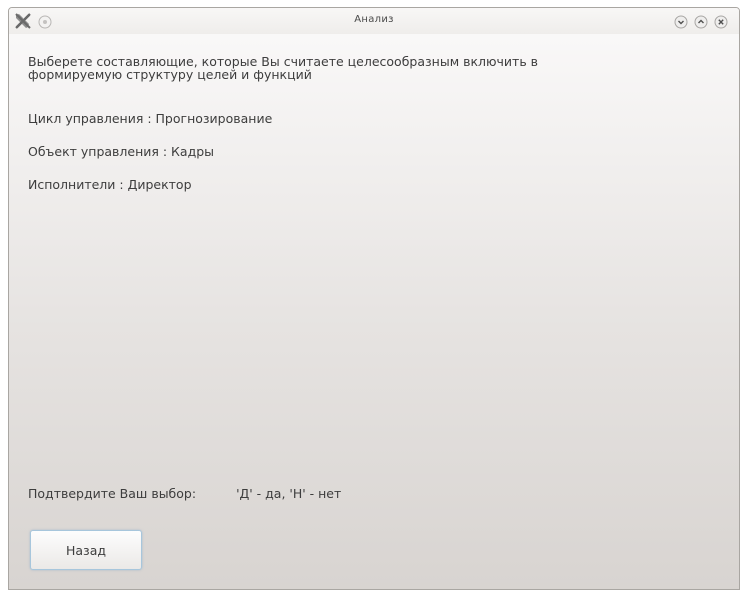  What do you see at coordinates (110, 184) in the screenshot?
I see `executors-label: Исполнители : Директор` at bounding box center [110, 184].